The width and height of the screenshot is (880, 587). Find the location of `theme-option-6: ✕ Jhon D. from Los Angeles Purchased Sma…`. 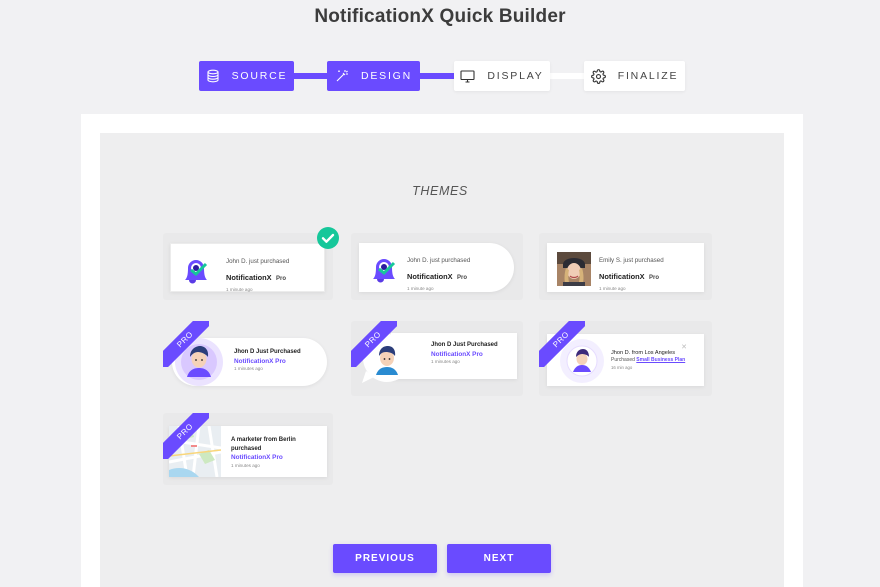

theme-option-6: ✕ Jhon D. from Los Angeles Purchased Sma… is located at coordinates (625, 358).